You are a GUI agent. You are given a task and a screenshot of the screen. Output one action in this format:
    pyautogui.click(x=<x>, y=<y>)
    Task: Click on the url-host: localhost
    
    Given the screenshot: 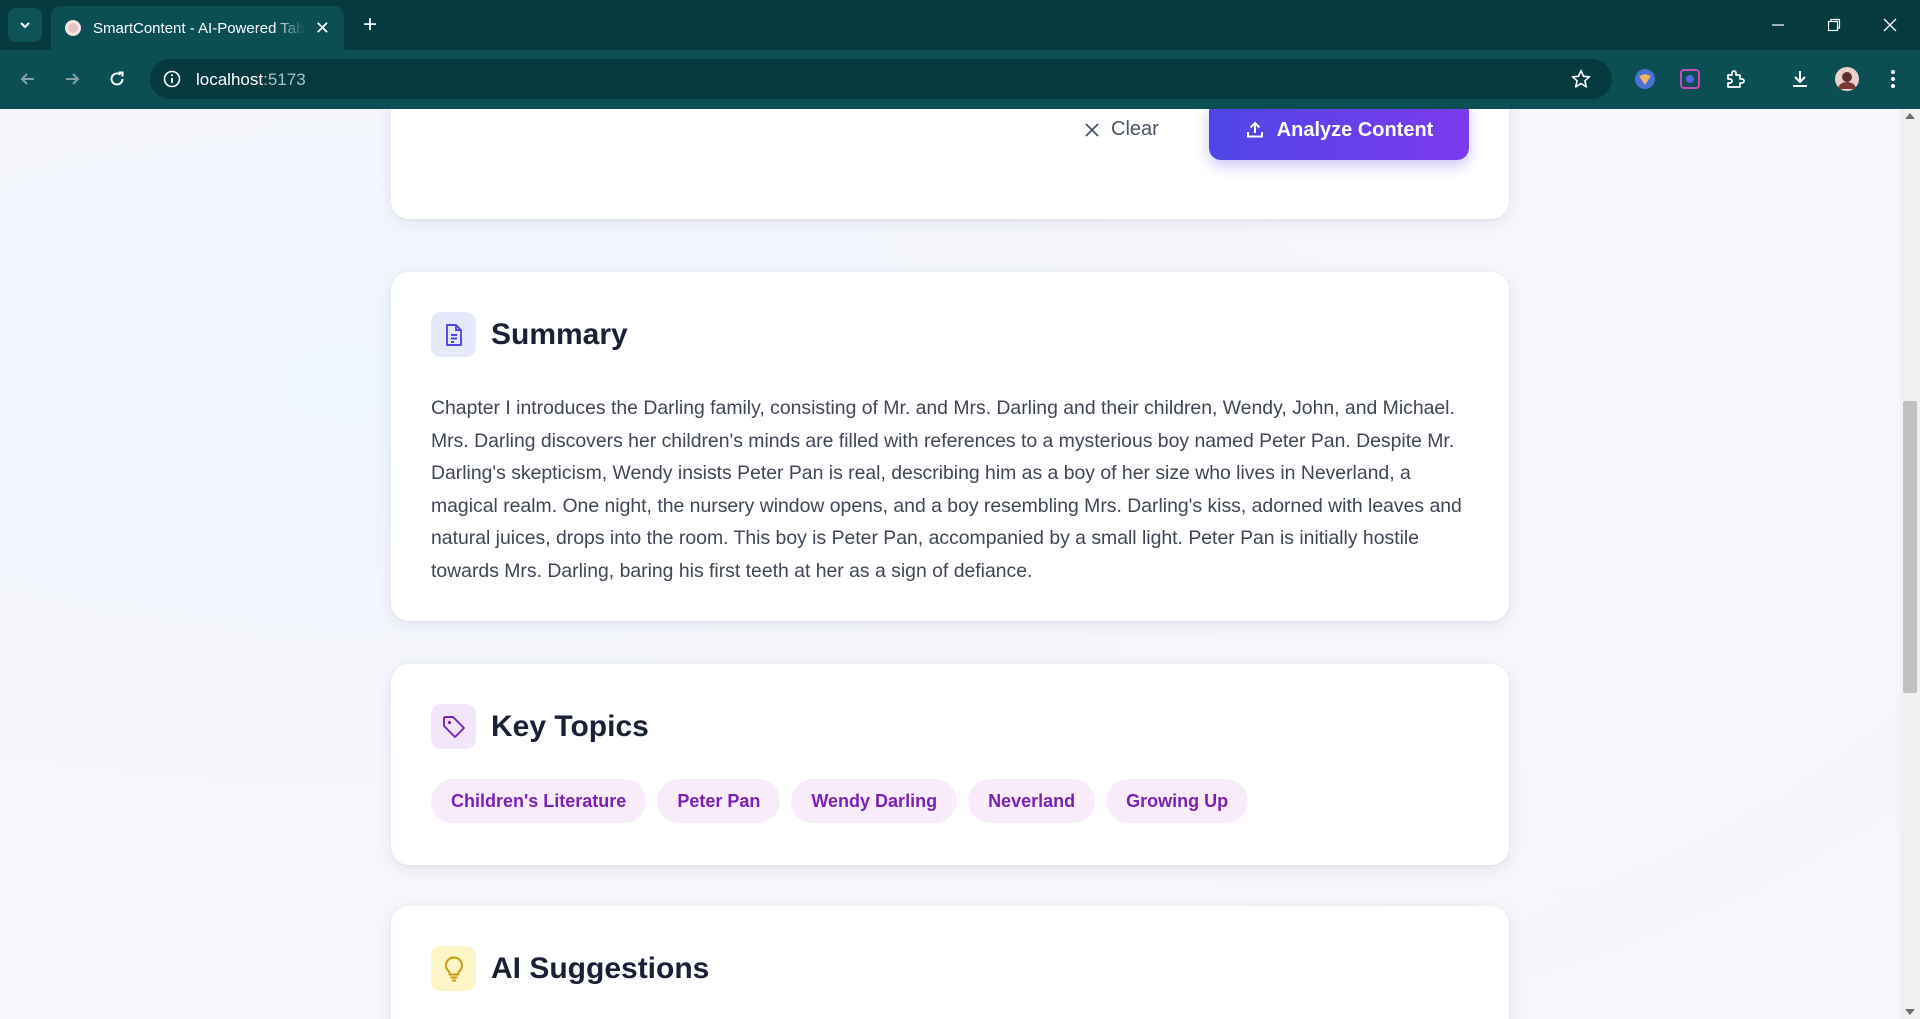 What is the action you would take?
    pyautogui.click(x=230, y=79)
    